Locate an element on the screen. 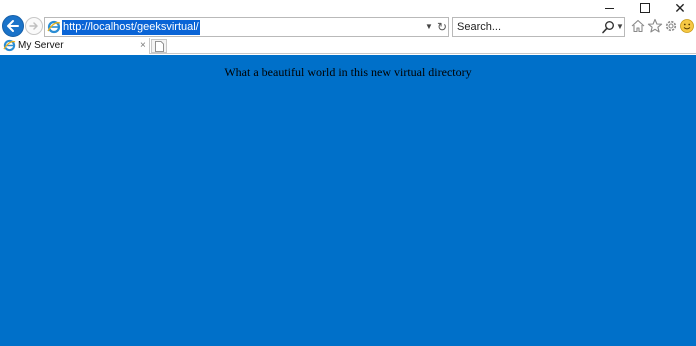  back-button is located at coordinates (13, 26).